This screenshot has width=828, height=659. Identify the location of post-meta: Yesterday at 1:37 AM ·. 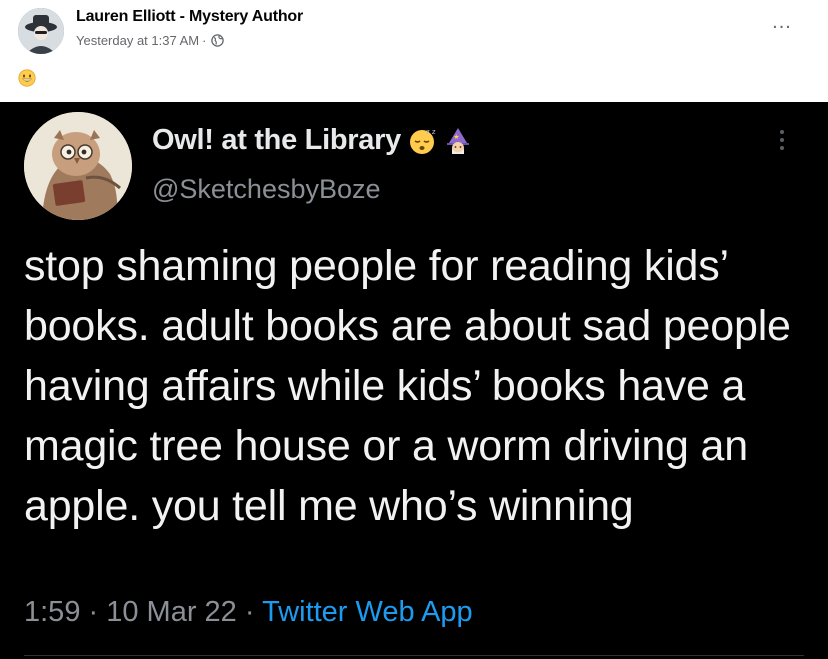
(150, 40).